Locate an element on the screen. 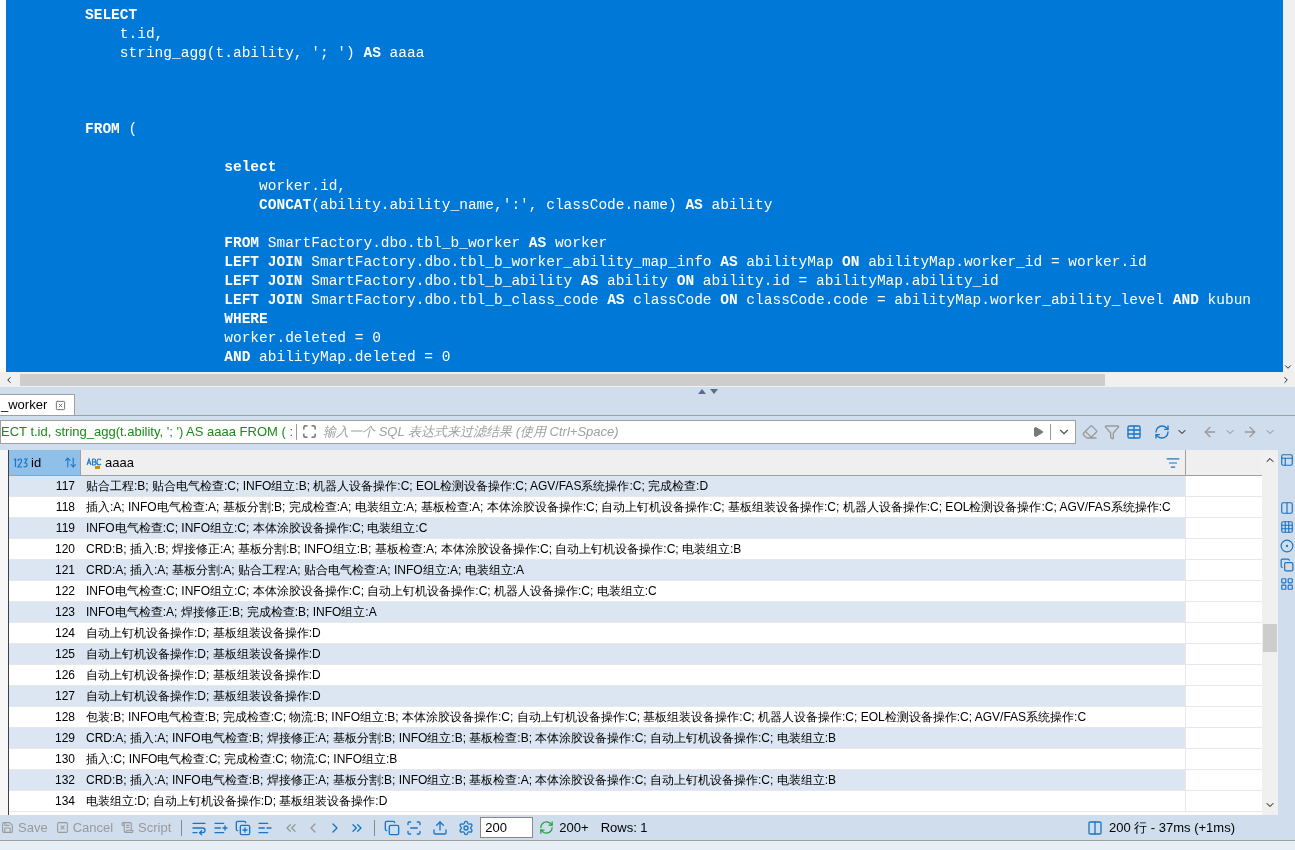 This screenshot has width=1295, height=850. filter-icon is located at coordinates (1112, 431).